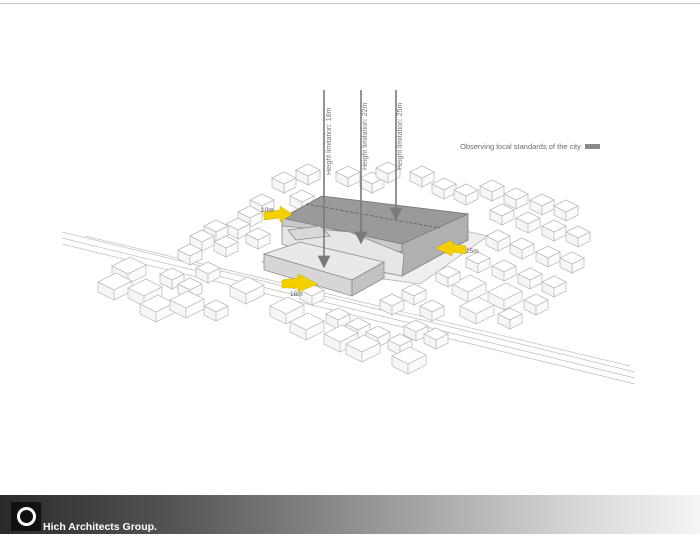  What do you see at coordinates (472, 251) in the screenshot?
I see `dimension-label-east: 25m` at bounding box center [472, 251].